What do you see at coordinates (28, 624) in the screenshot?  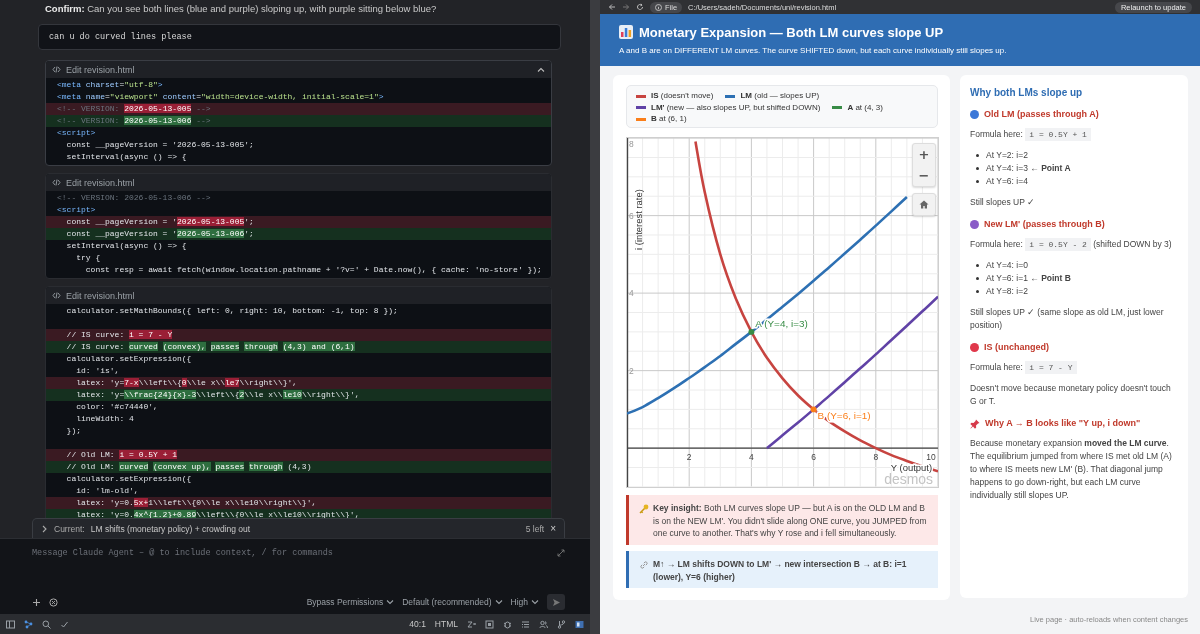 I see `nodes-icon` at bounding box center [28, 624].